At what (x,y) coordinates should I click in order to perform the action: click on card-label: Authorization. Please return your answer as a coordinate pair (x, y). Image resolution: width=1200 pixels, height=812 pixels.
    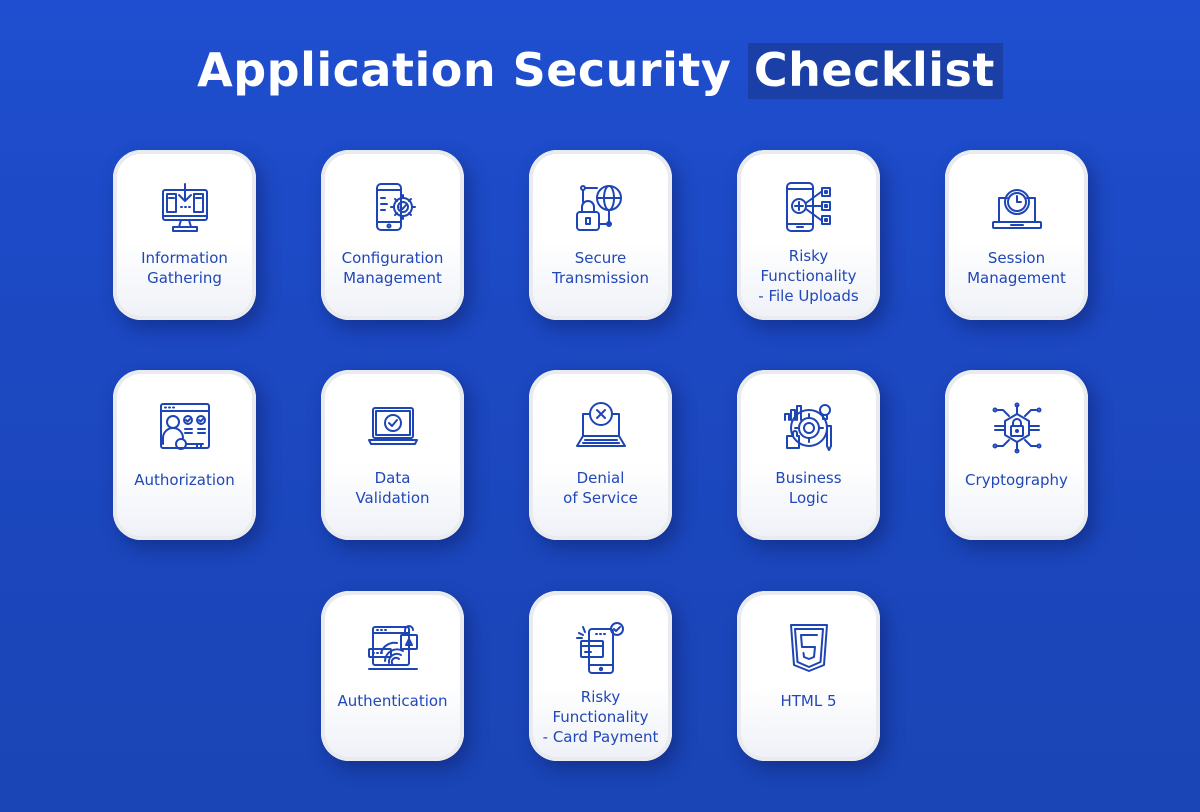
    Looking at the image, I should click on (184, 480).